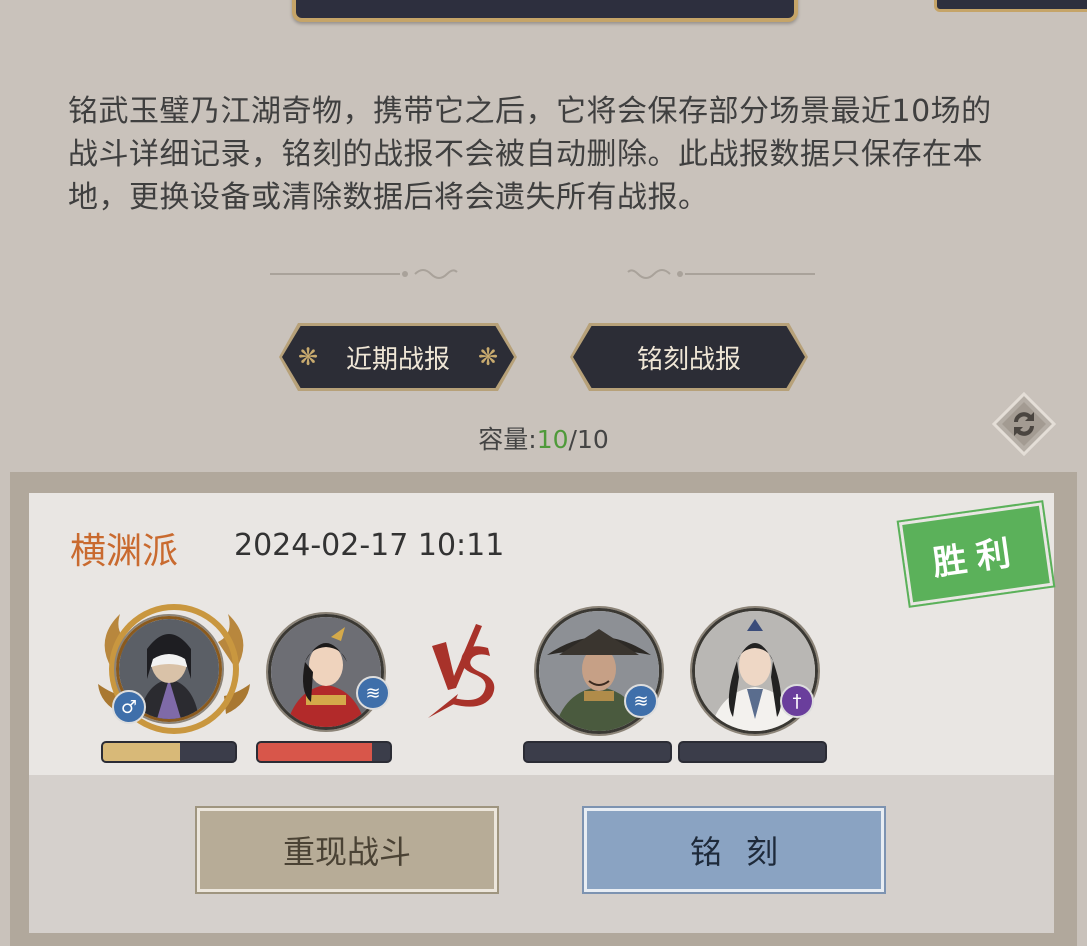 This screenshot has height=946, width=1087. I want to click on tab-engraved-label: 铭刻战报, so click(688, 359).